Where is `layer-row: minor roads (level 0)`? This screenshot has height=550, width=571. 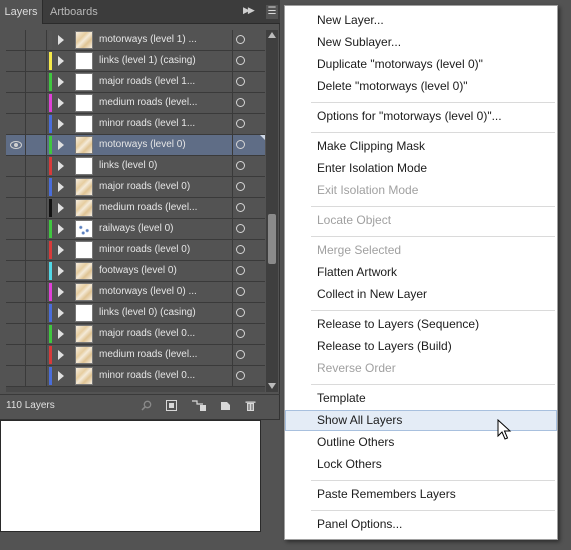
layer-row: minor roads (level 0) is located at coordinates (135, 250).